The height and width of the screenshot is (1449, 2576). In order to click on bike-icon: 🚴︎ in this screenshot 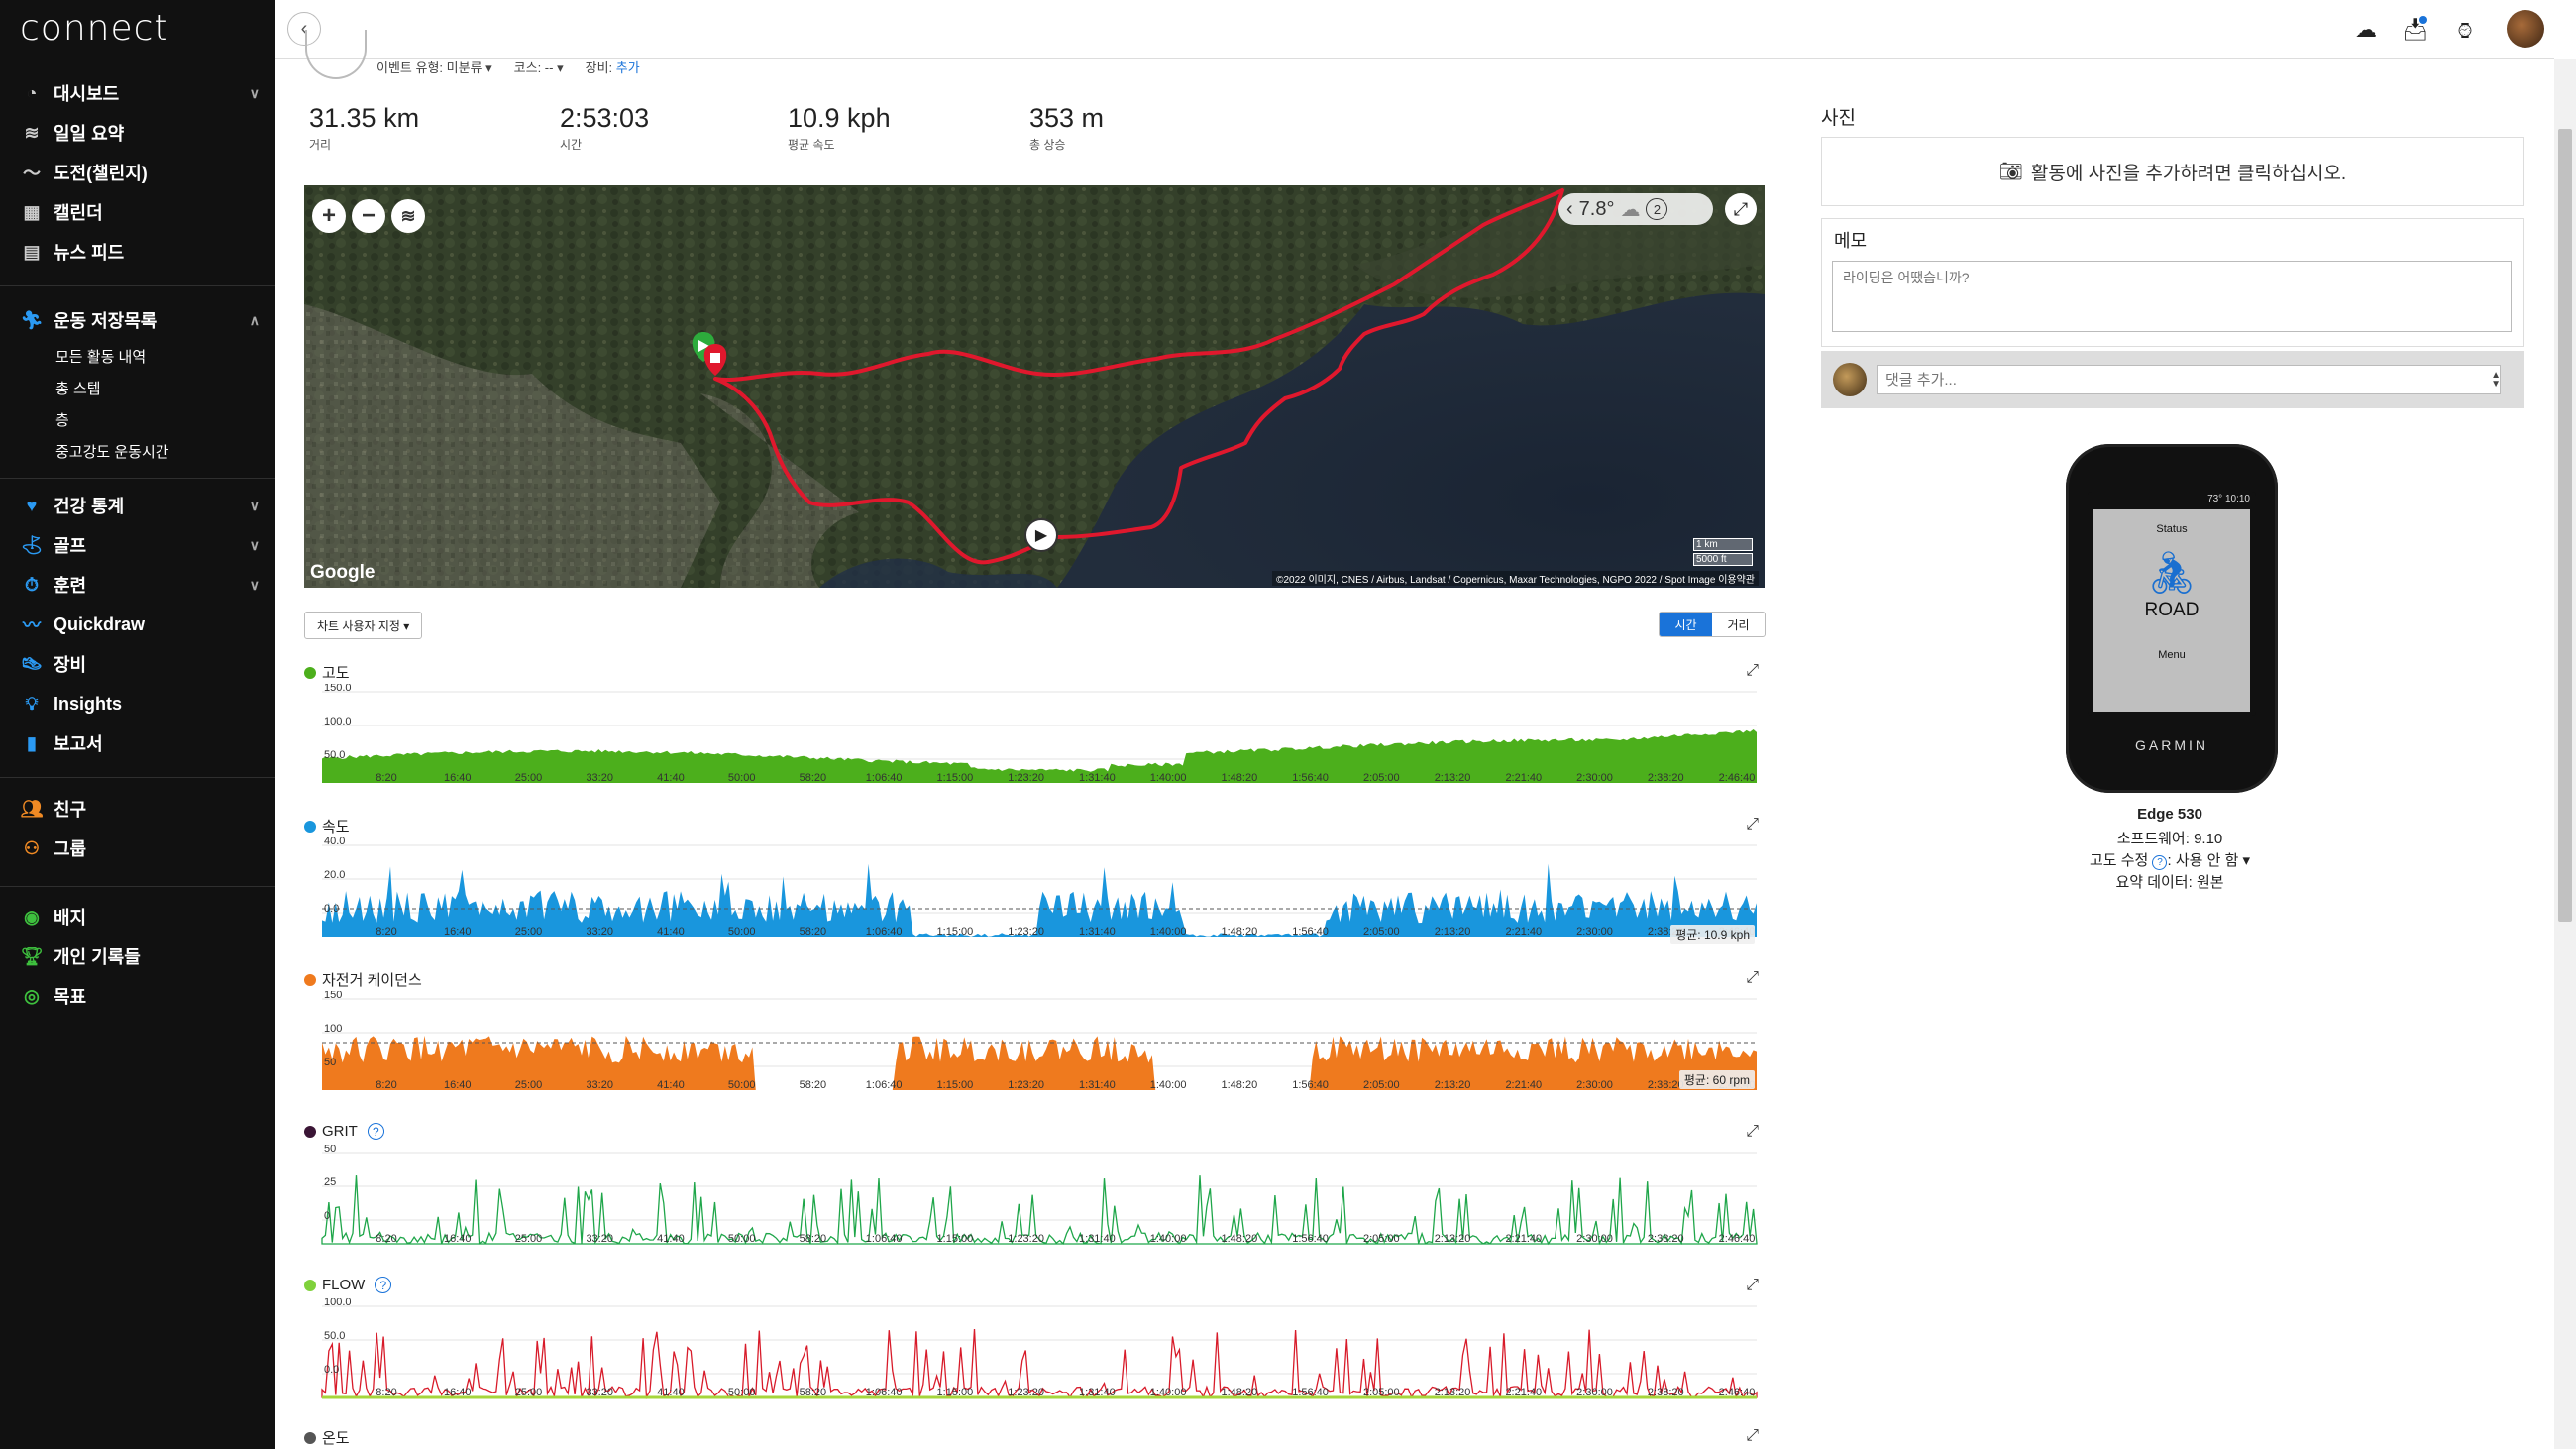, I will do `click(2172, 572)`.